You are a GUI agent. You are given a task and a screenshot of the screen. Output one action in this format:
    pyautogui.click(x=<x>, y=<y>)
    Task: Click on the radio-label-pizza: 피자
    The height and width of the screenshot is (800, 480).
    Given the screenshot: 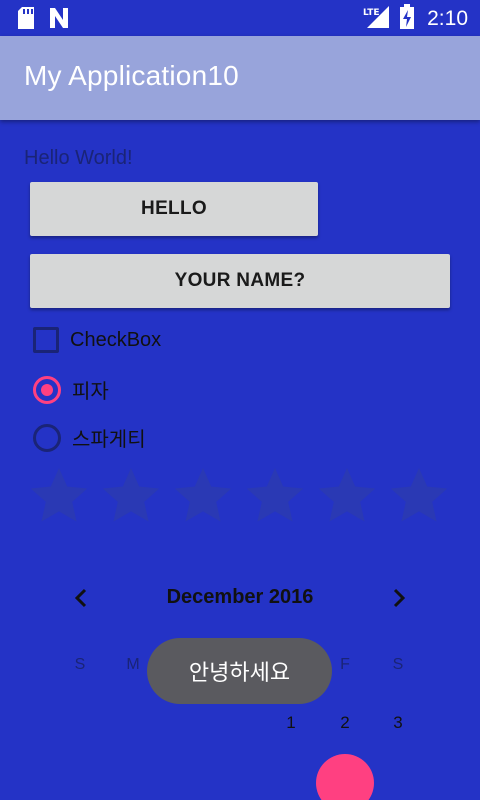 What is the action you would take?
    pyautogui.click(x=90, y=392)
    